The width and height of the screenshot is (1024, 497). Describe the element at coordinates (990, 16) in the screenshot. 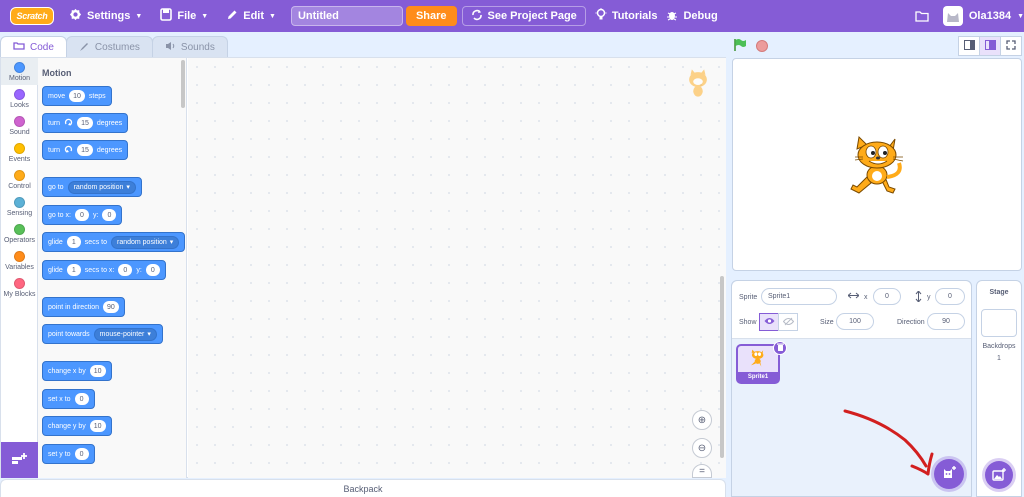

I see `username-label: Ola1384` at that location.